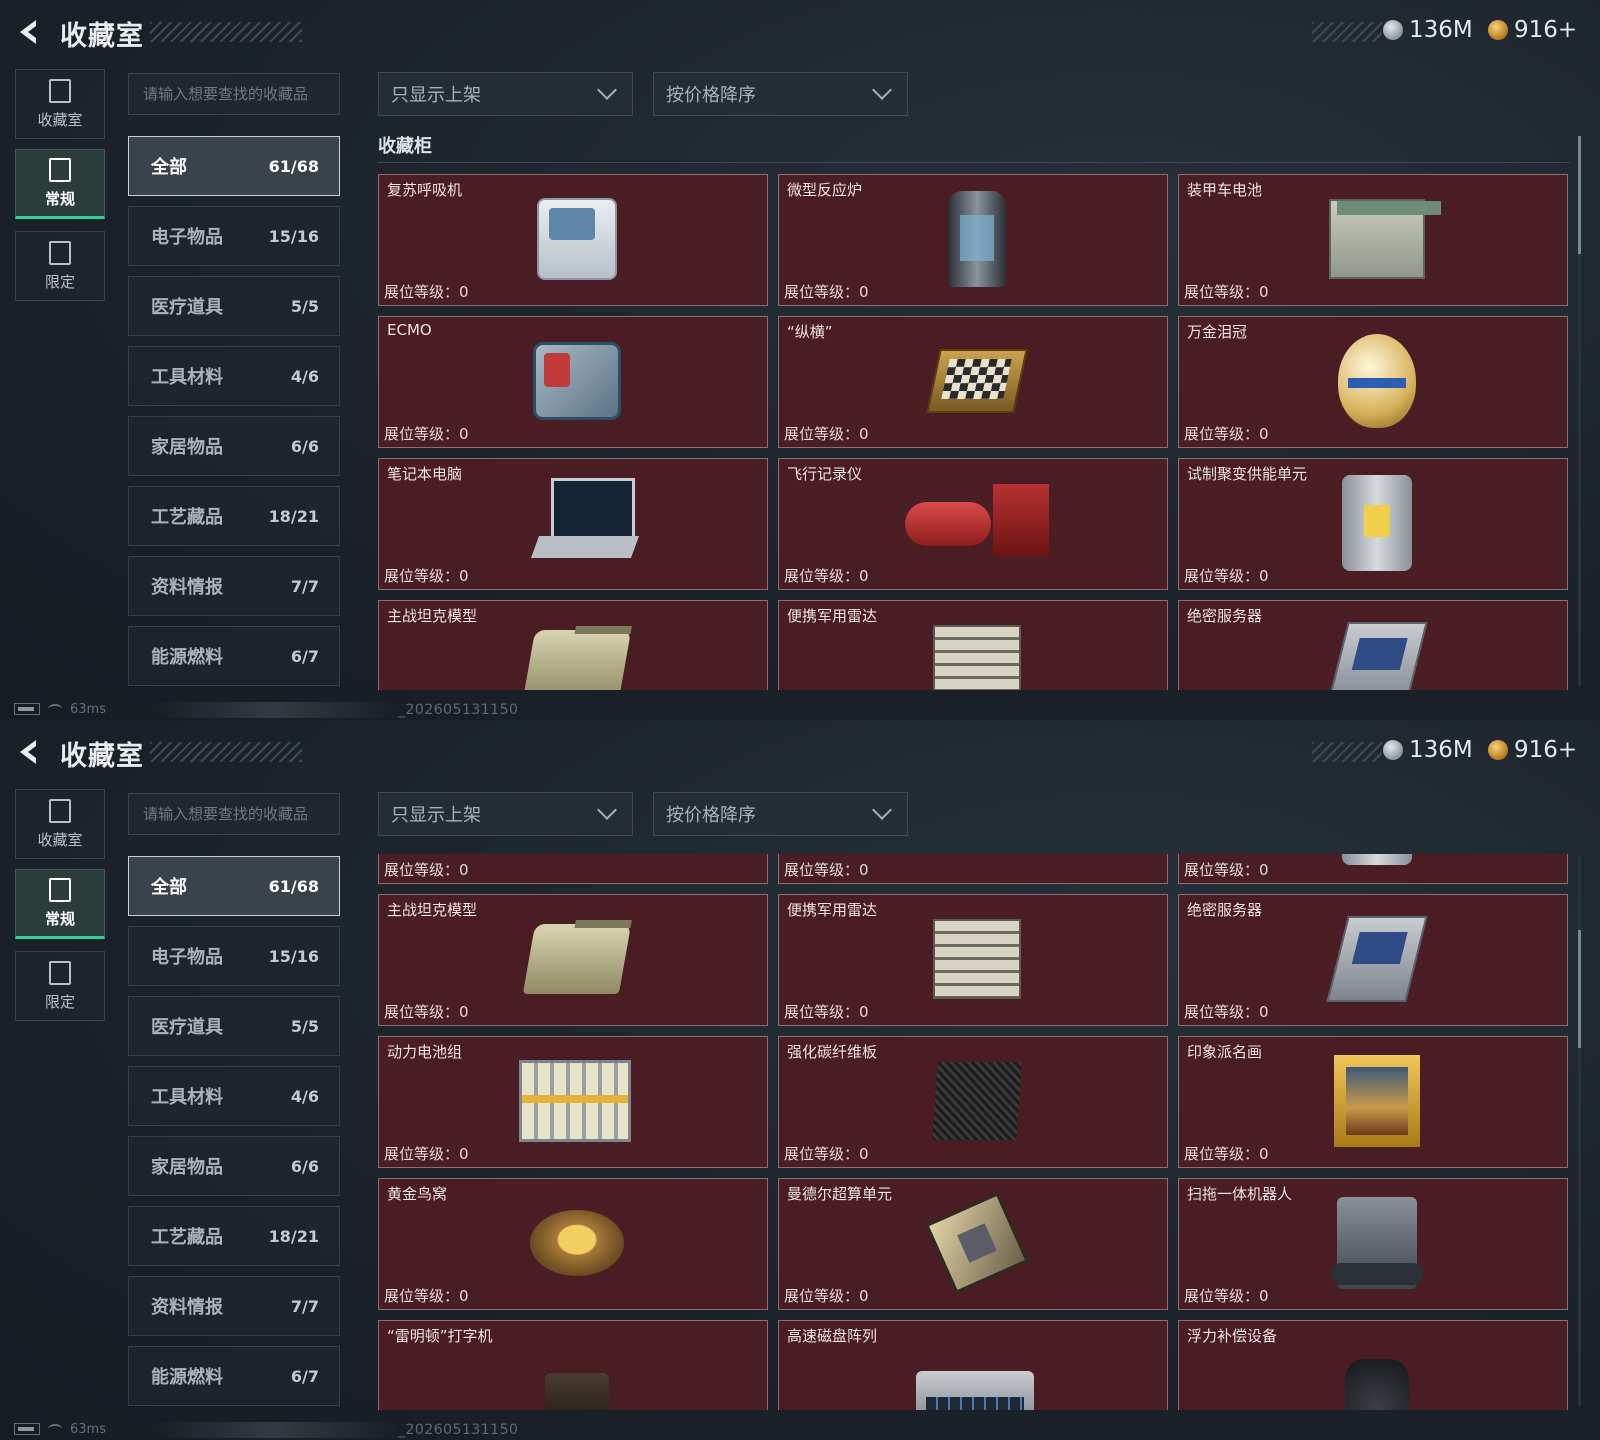 The height and width of the screenshot is (1440, 1600). What do you see at coordinates (840, 1194) in the screenshot?
I see `item-name: 曼德尔超算单元` at bounding box center [840, 1194].